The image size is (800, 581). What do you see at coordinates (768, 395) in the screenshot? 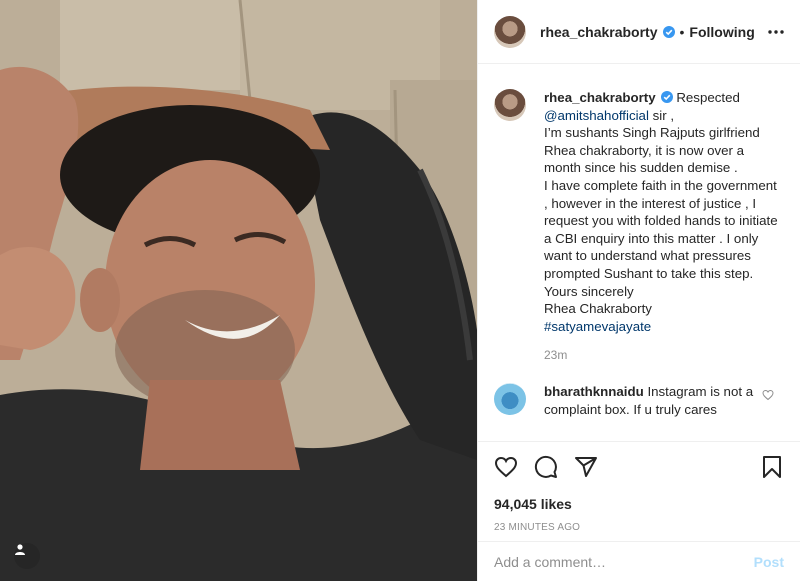
I see `like-comment-icon` at bounding box center [768, 395].